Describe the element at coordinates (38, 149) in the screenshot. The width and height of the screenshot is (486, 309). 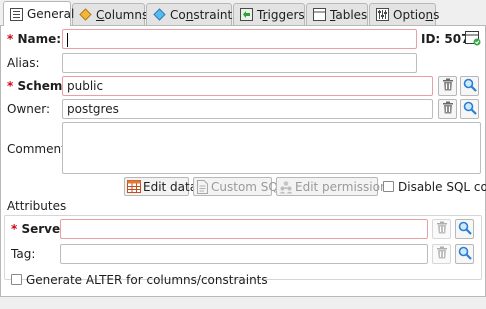
I see `comment-label: Comment:` at that location.